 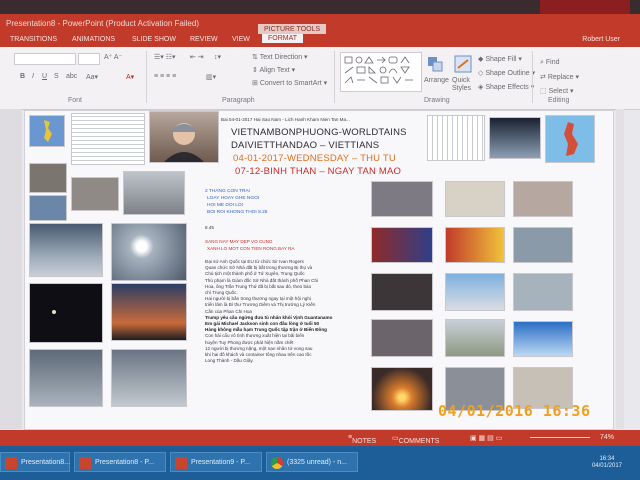 I want to click on font-name-box, so click(x=45, y=59).